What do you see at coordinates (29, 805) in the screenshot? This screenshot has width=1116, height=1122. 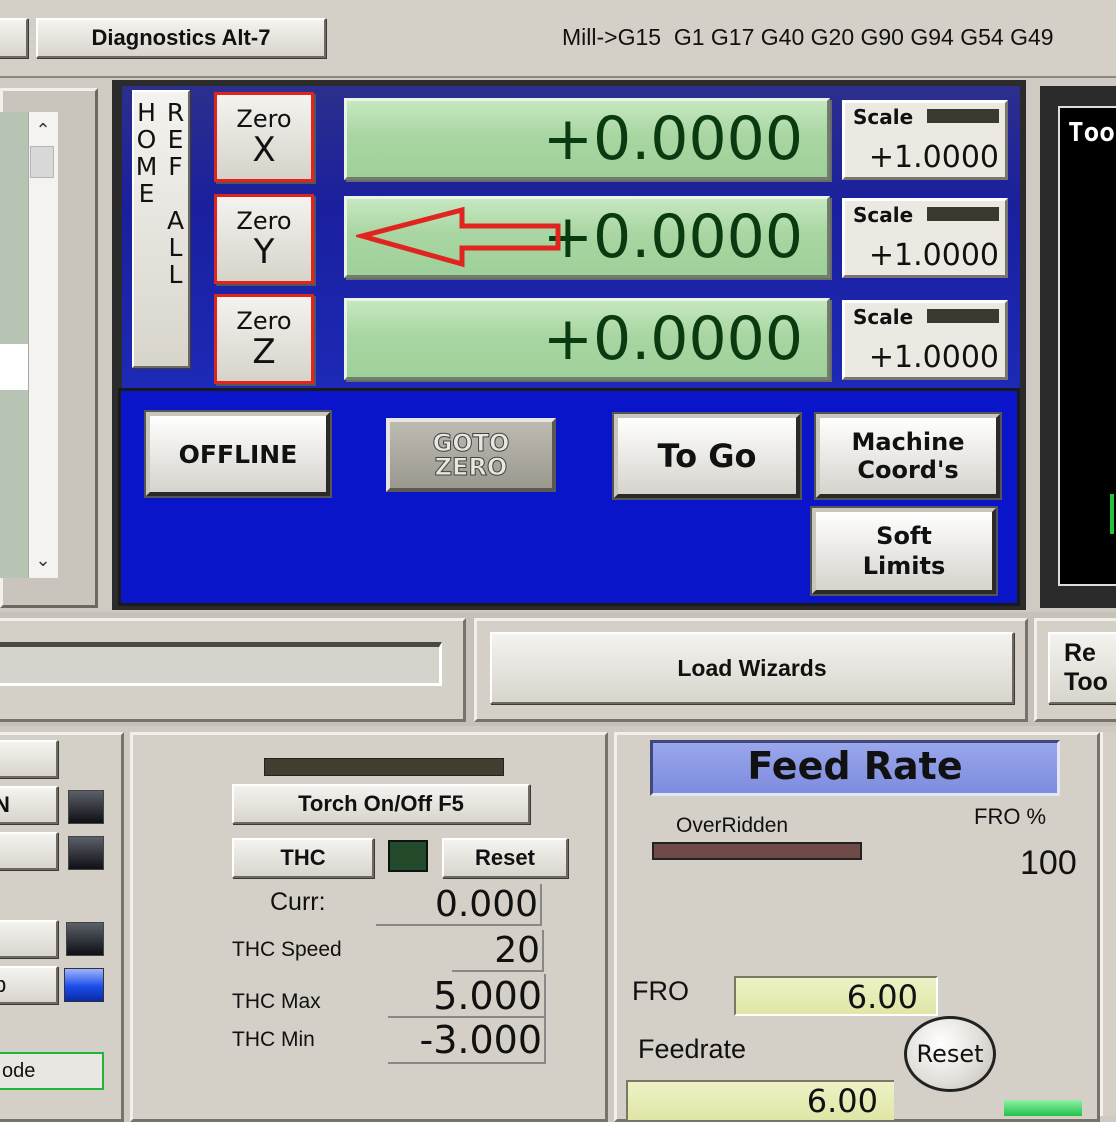 I see `lower-left-button-n: N` at bounding box center [29, 805].